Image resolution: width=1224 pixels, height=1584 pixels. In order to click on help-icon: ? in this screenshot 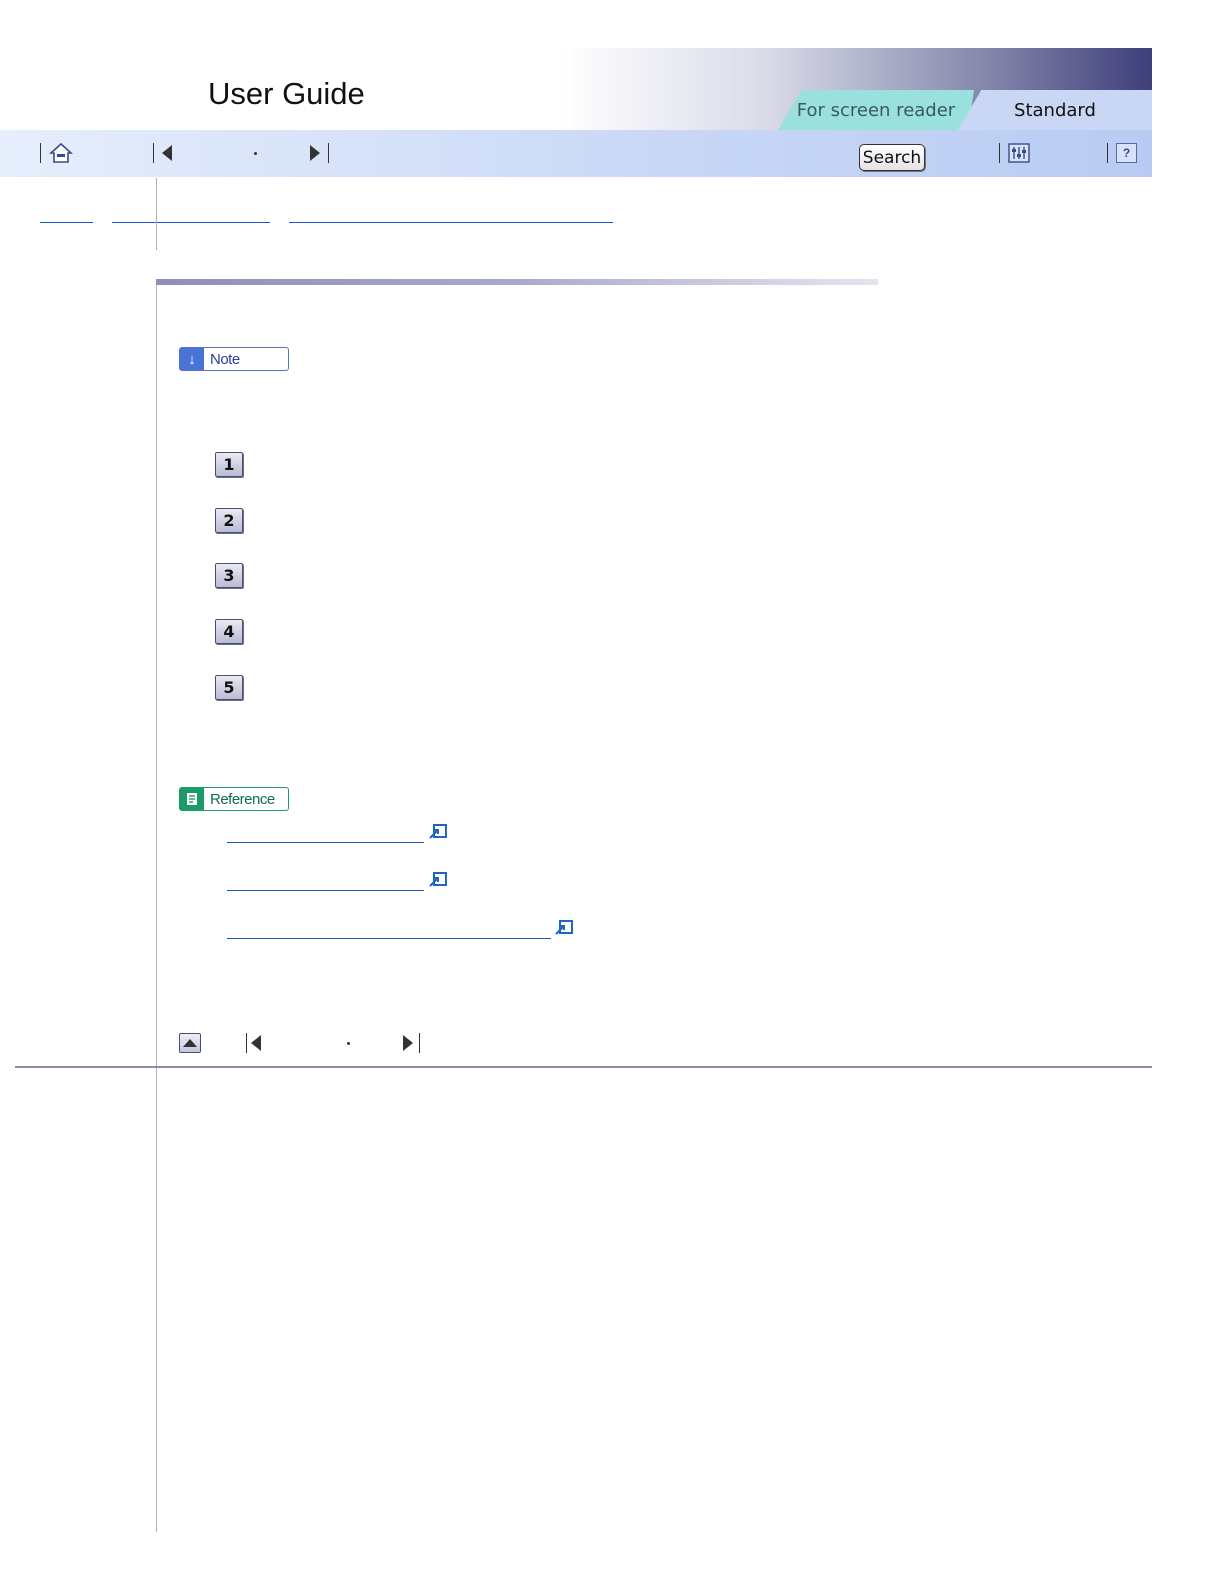, I will do `click(1126, 153)`.